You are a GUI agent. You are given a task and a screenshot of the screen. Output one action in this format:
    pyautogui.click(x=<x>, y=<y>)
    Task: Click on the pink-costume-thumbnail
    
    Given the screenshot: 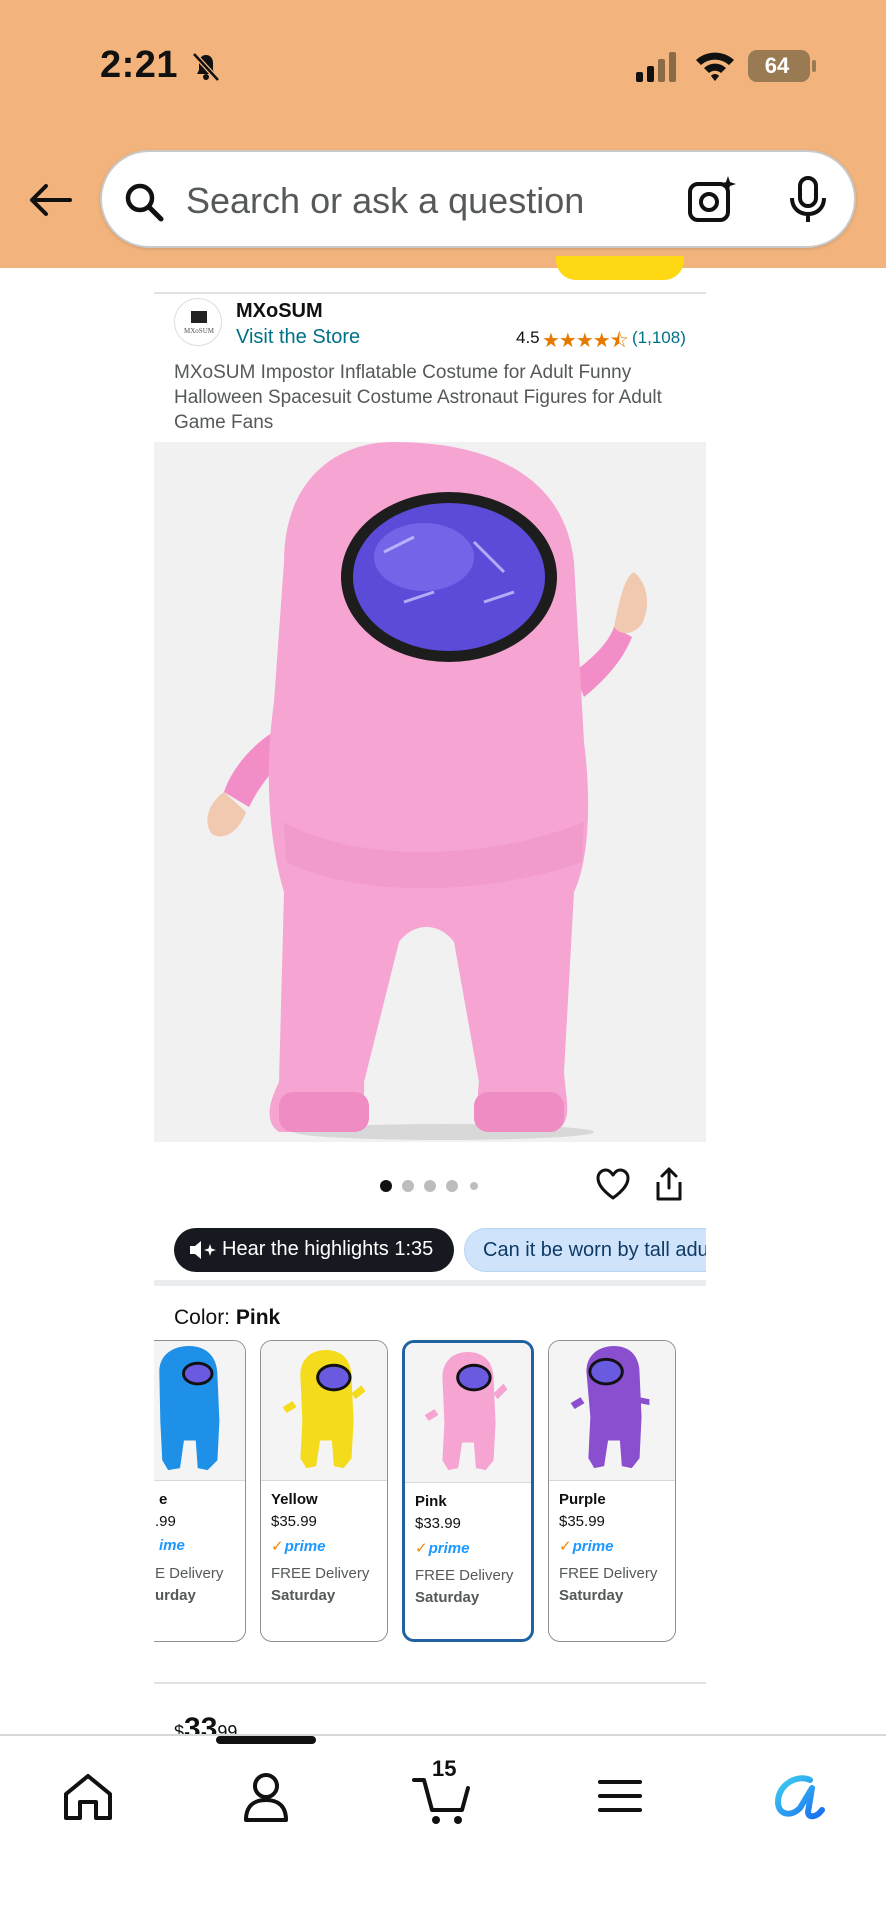 What is the action you would take?
    pyautogui.click(x=466, y=1411)
    